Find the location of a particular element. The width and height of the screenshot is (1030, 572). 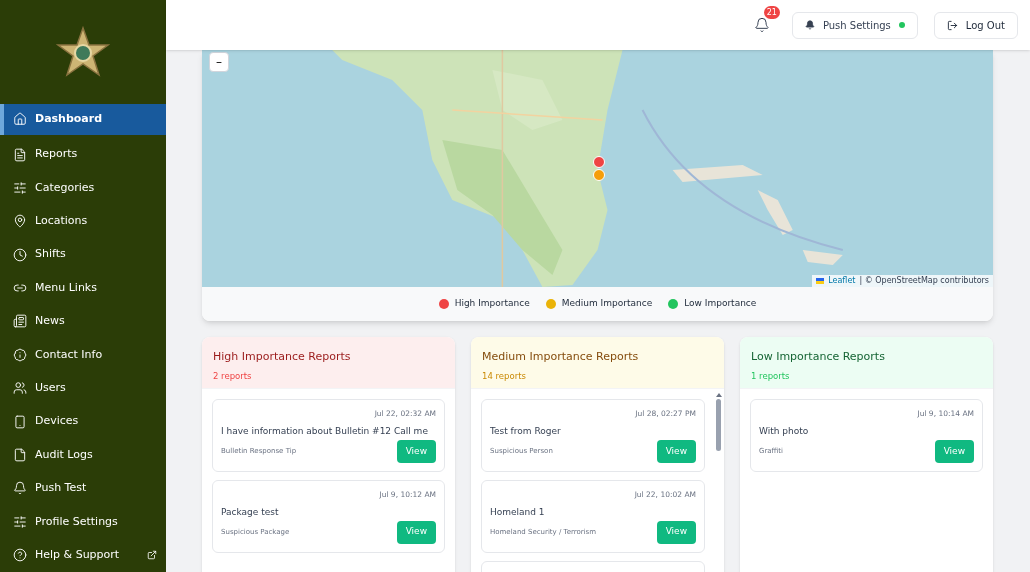

logout-button: Log Out is located at coordinates (975, 25).